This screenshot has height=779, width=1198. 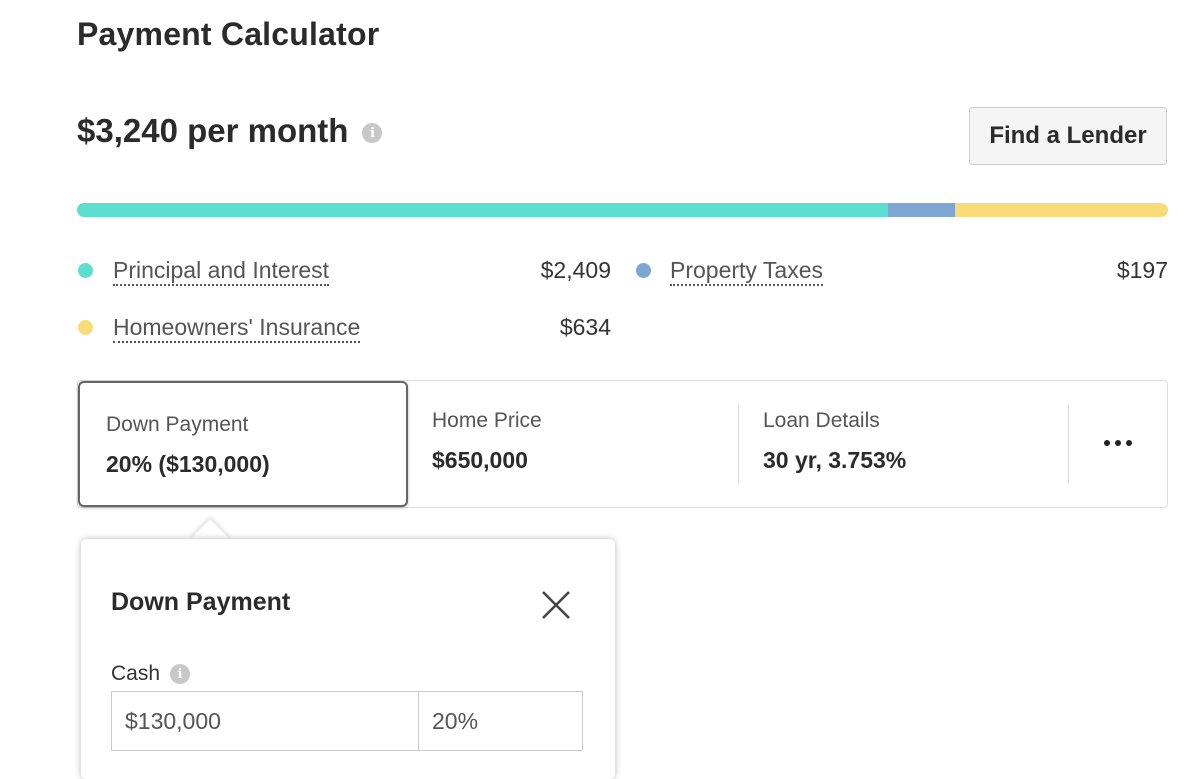 What do you see at coordinates (173, 720) in the screenshot?
I see `cash-input-value: $130,000` at bounding box center [173, 720].